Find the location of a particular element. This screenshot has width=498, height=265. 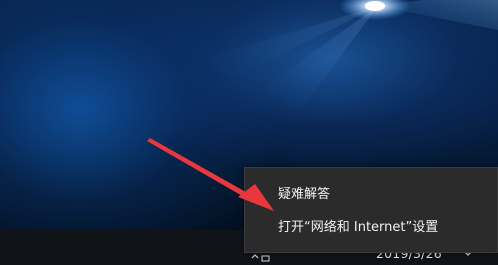

menu-item-open-network-internet-settings: 打开“网络和 Internet”设置 is located at coordinates (371, 228).